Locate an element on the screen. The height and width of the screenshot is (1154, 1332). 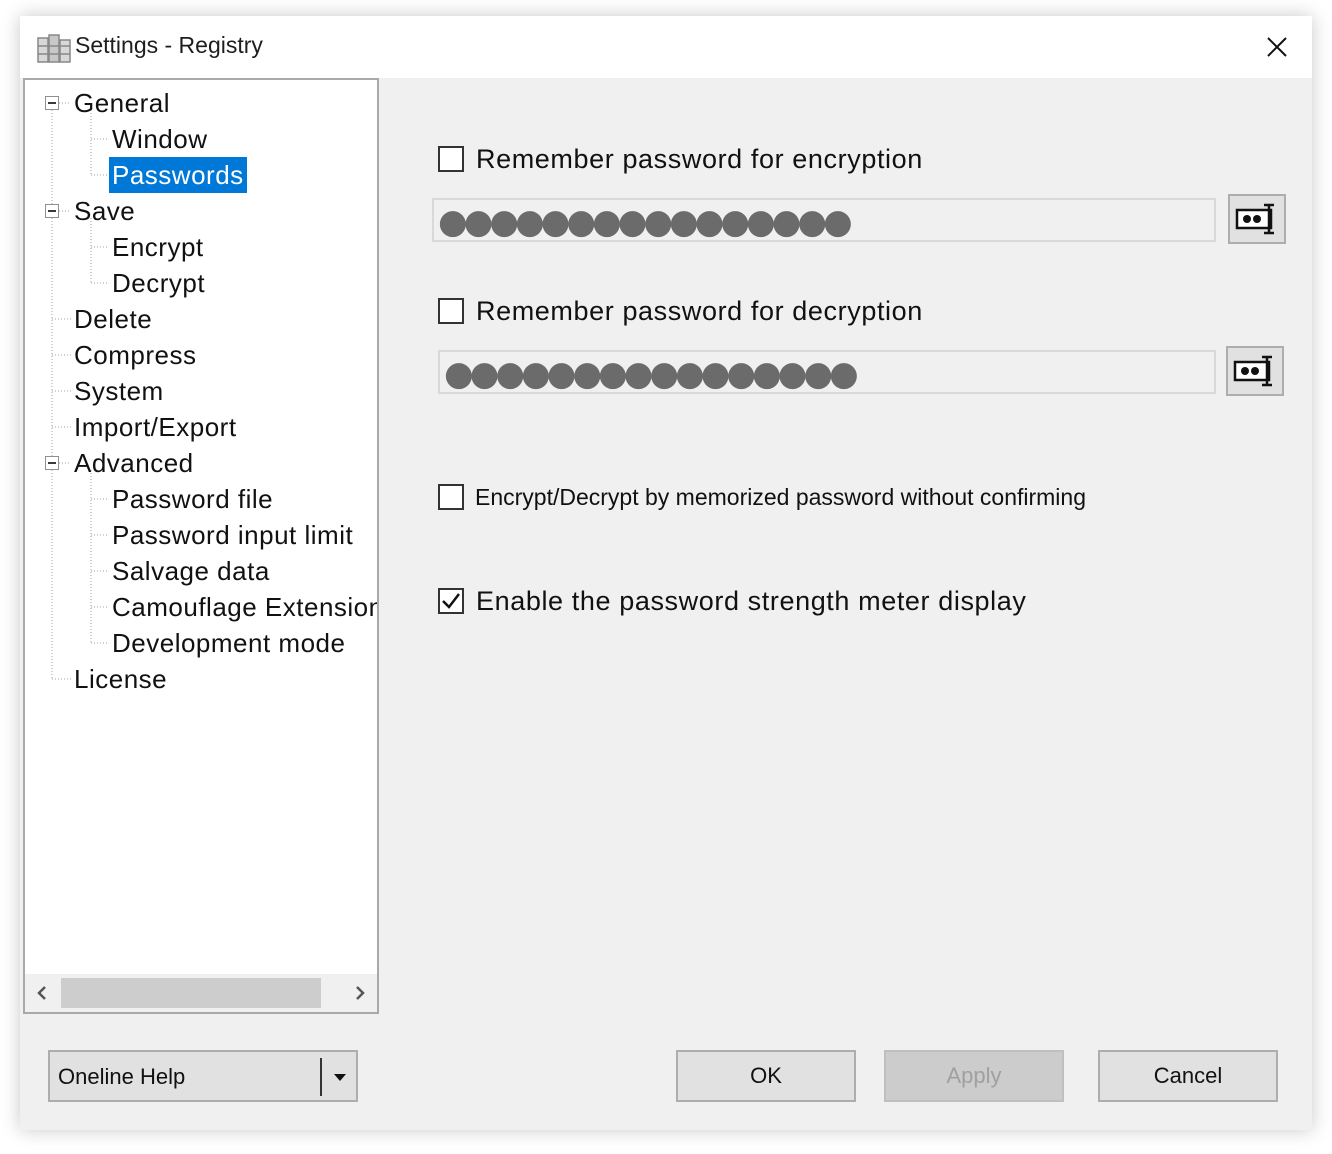
scroll-left-button is located at coordinates (42, 993).